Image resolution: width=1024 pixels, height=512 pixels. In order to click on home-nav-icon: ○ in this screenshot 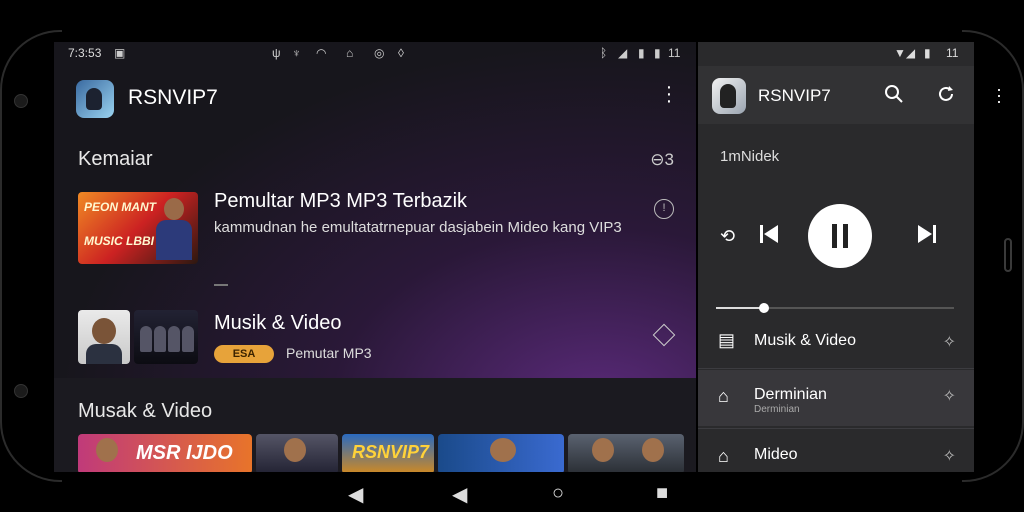, I will do `click(558, 493)`.